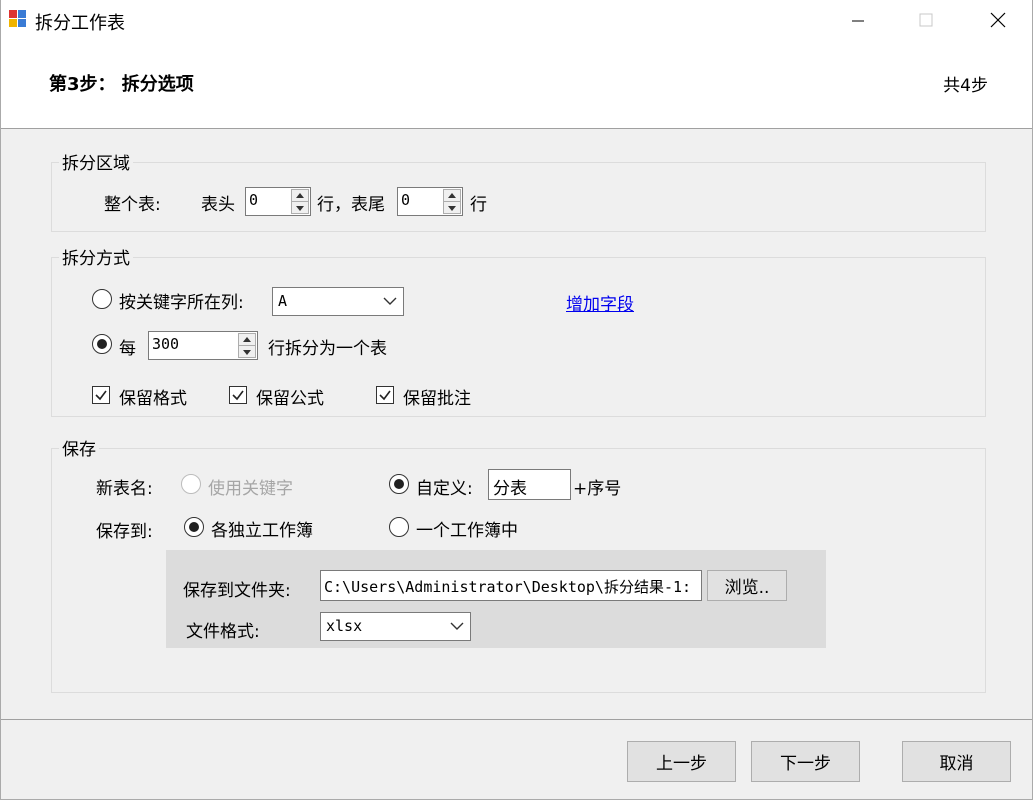  I want to click on file-format-label: 文件格式:, so click(223, 632).